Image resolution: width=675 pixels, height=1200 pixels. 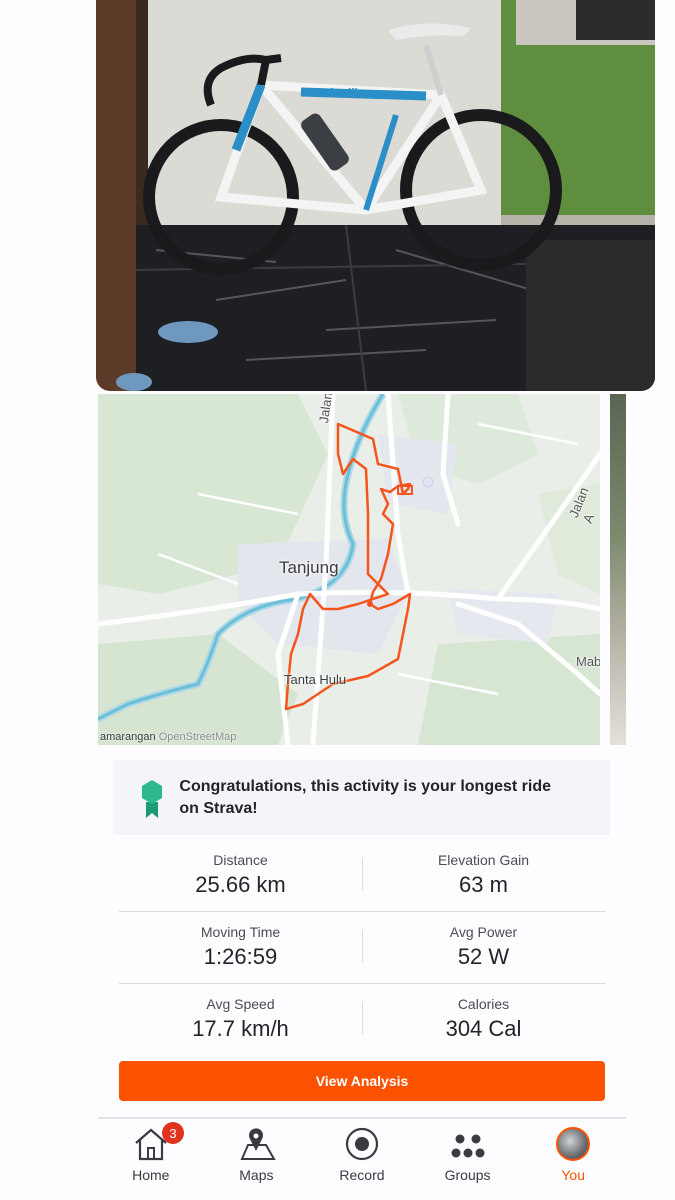 What do you see at coordinates (256, 1175) in the screenshot?
I see `tab-label-maps: Maps` at bounding box center [256, 1175].